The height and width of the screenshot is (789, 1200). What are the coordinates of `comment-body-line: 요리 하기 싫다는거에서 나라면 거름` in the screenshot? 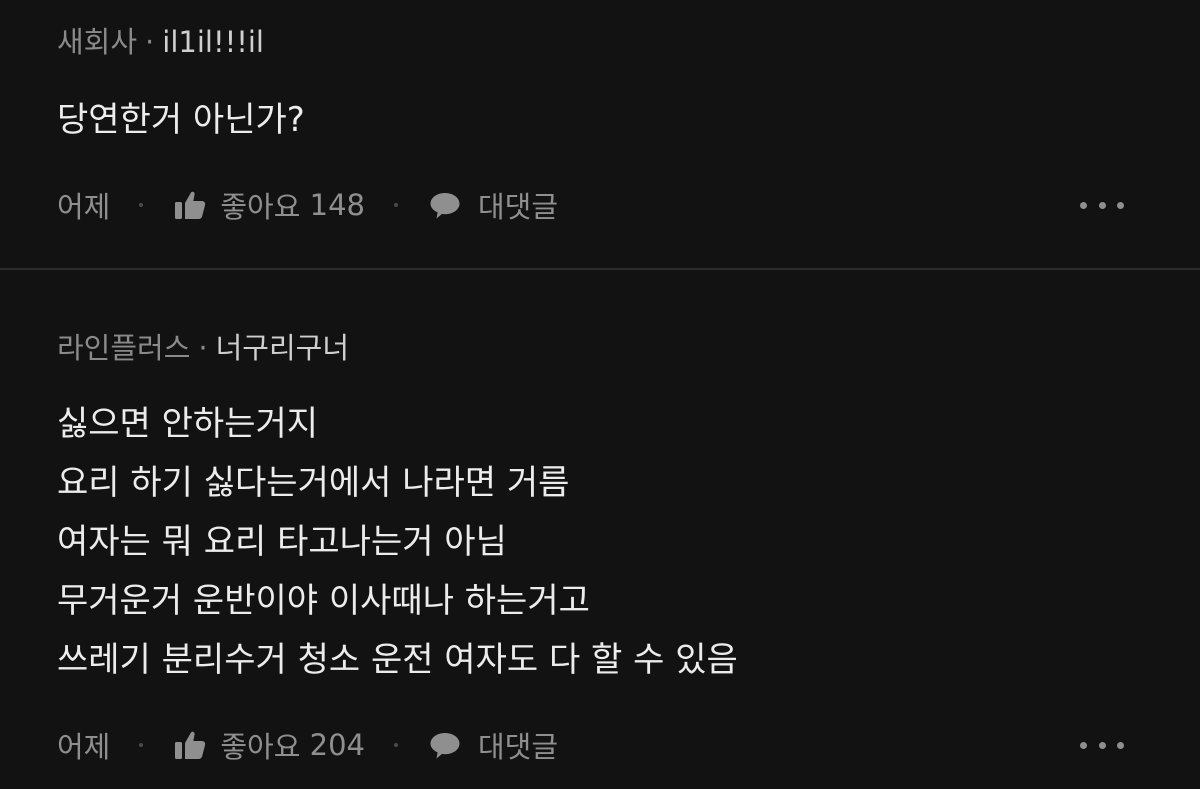 It's located at (313, 483).